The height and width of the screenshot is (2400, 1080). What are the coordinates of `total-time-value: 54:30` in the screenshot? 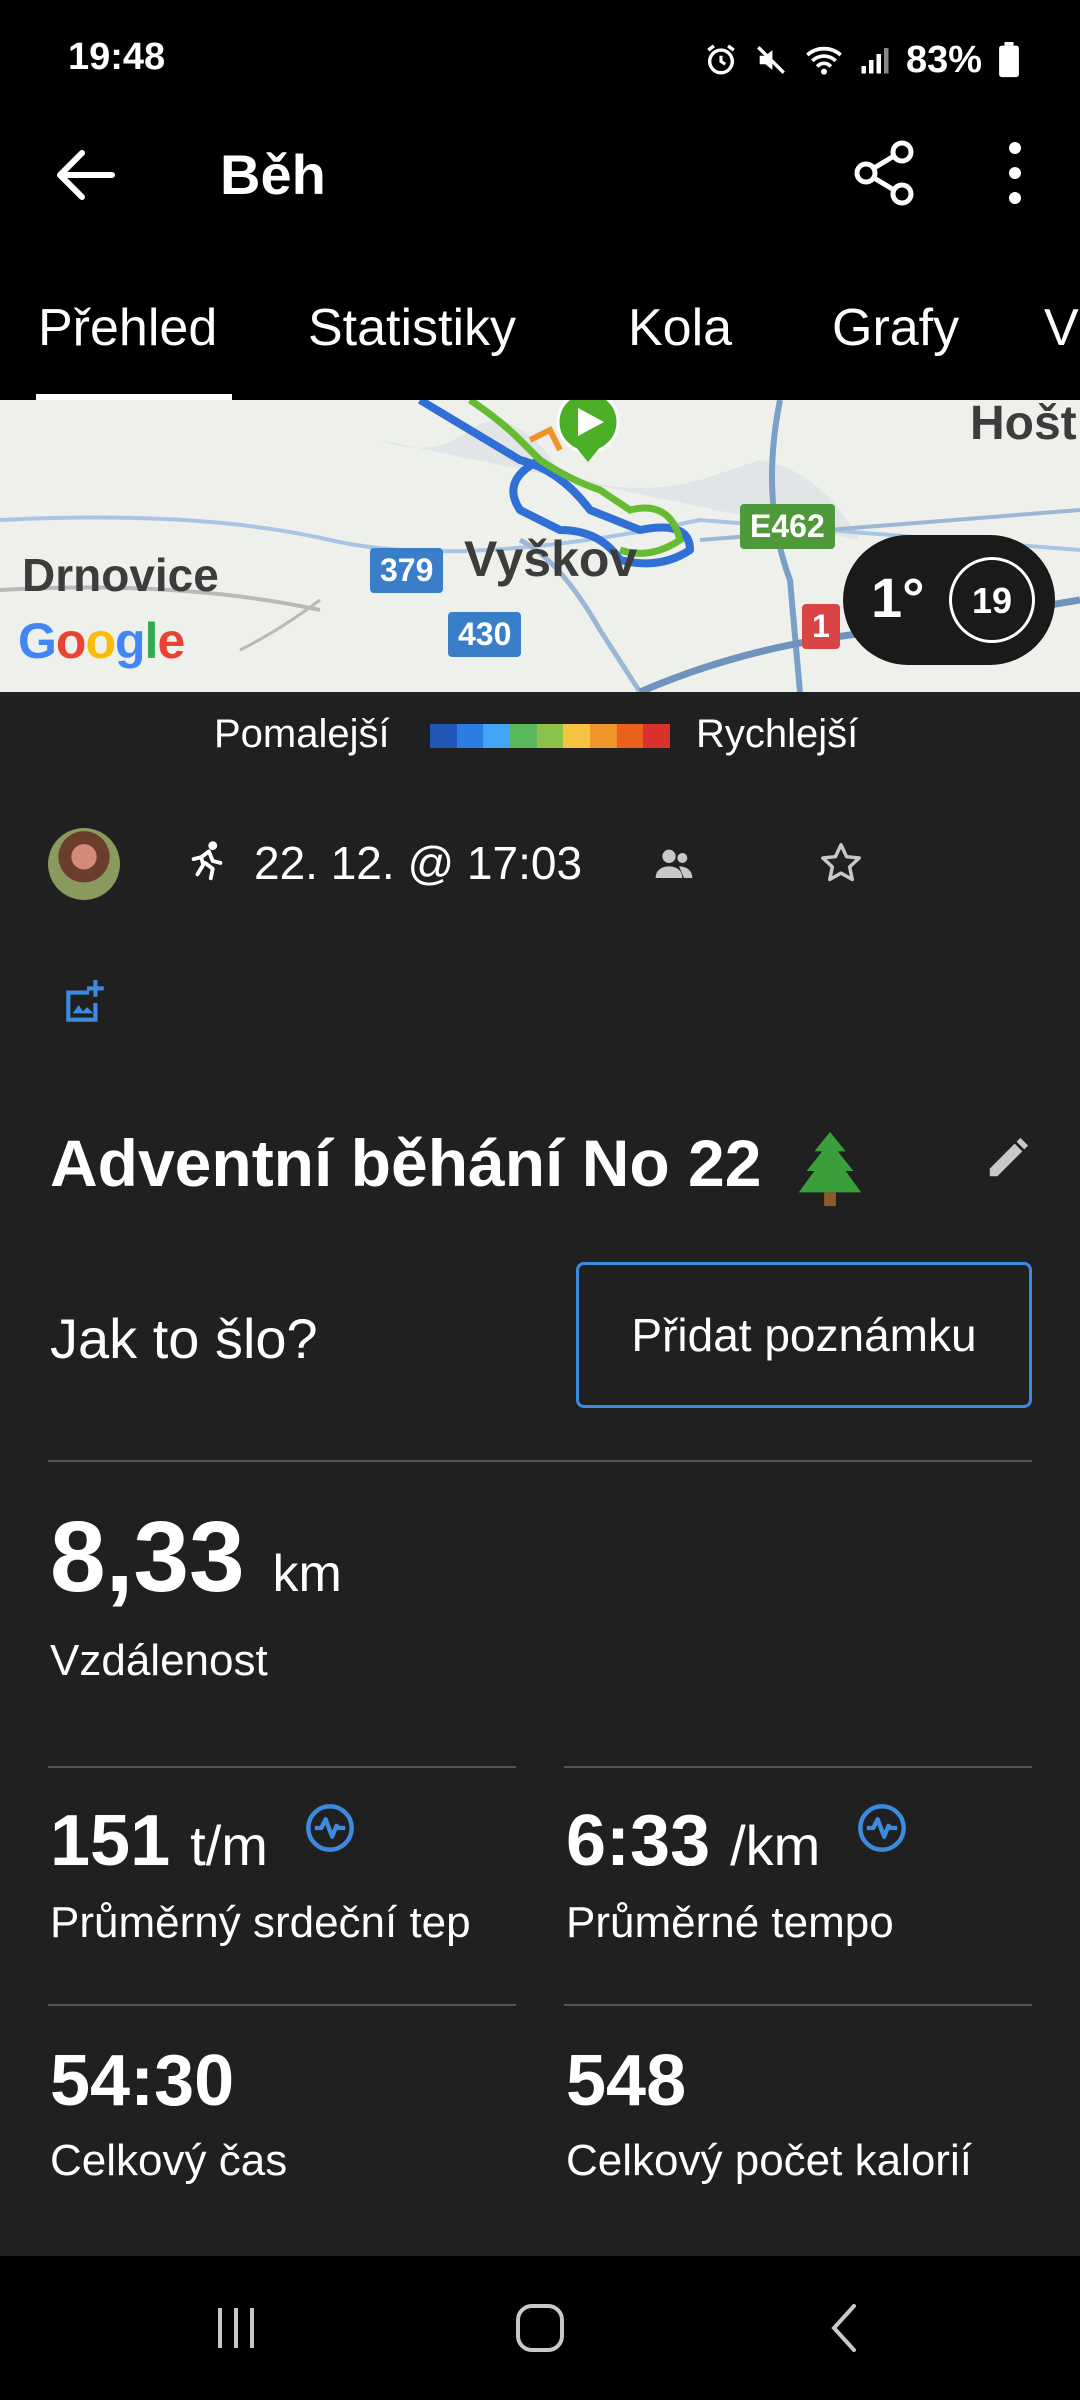 It's located at (142, 2081).